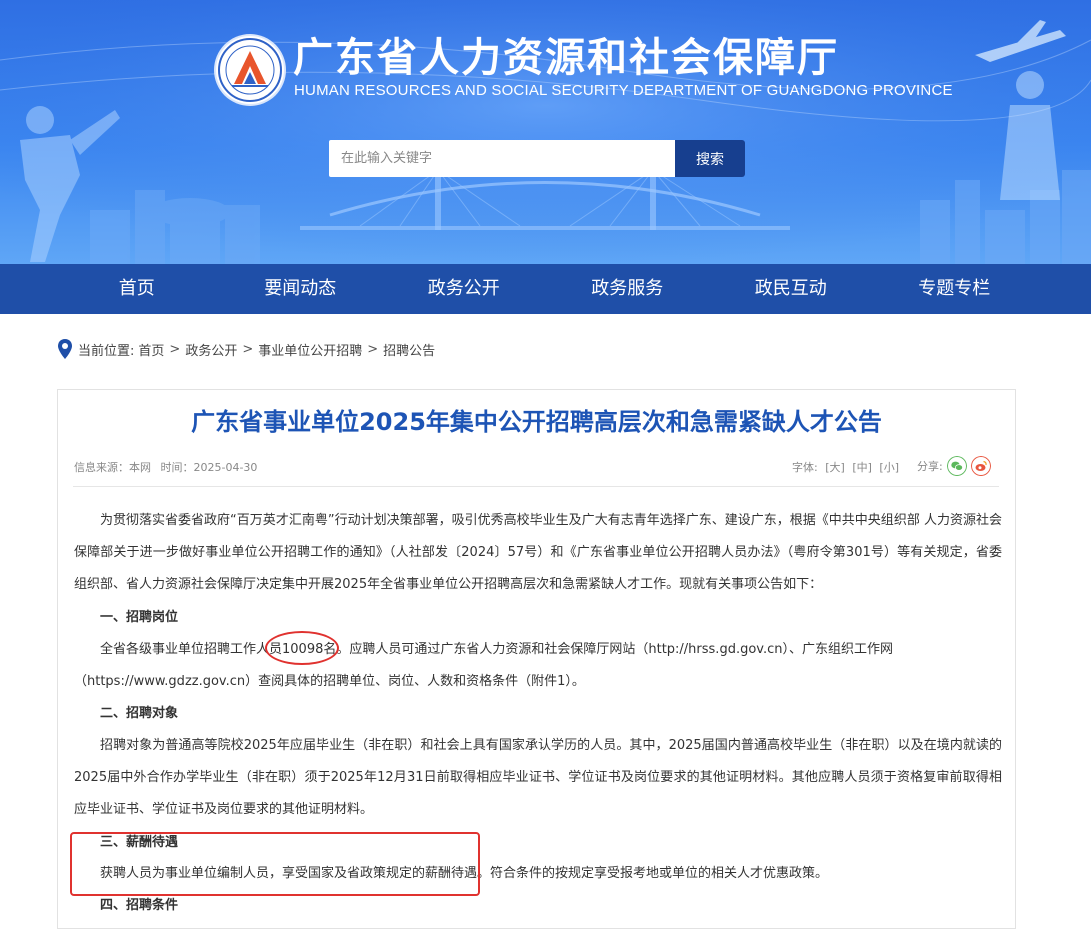  What do you see at coordinates (627, 289) in the screenshot?
I see `nav-item-government-services: 政务服务` at bounding box center [627, 289].